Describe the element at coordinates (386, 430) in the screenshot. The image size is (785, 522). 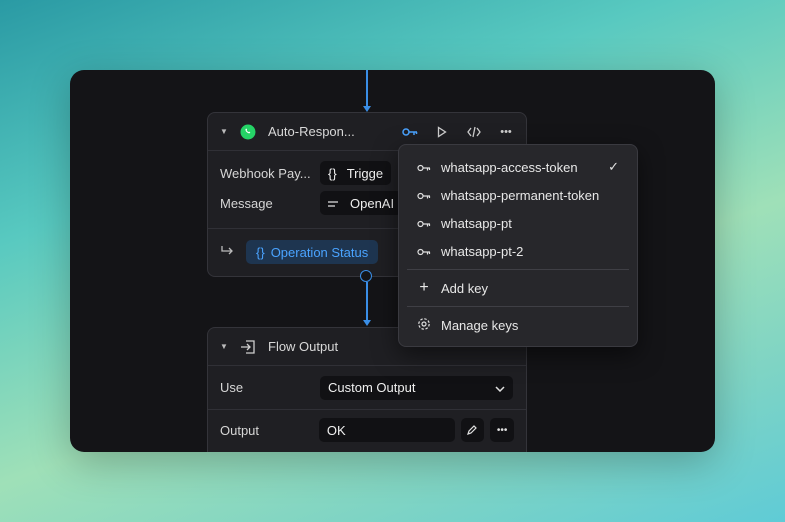
I see `output-input: OK` at that location.